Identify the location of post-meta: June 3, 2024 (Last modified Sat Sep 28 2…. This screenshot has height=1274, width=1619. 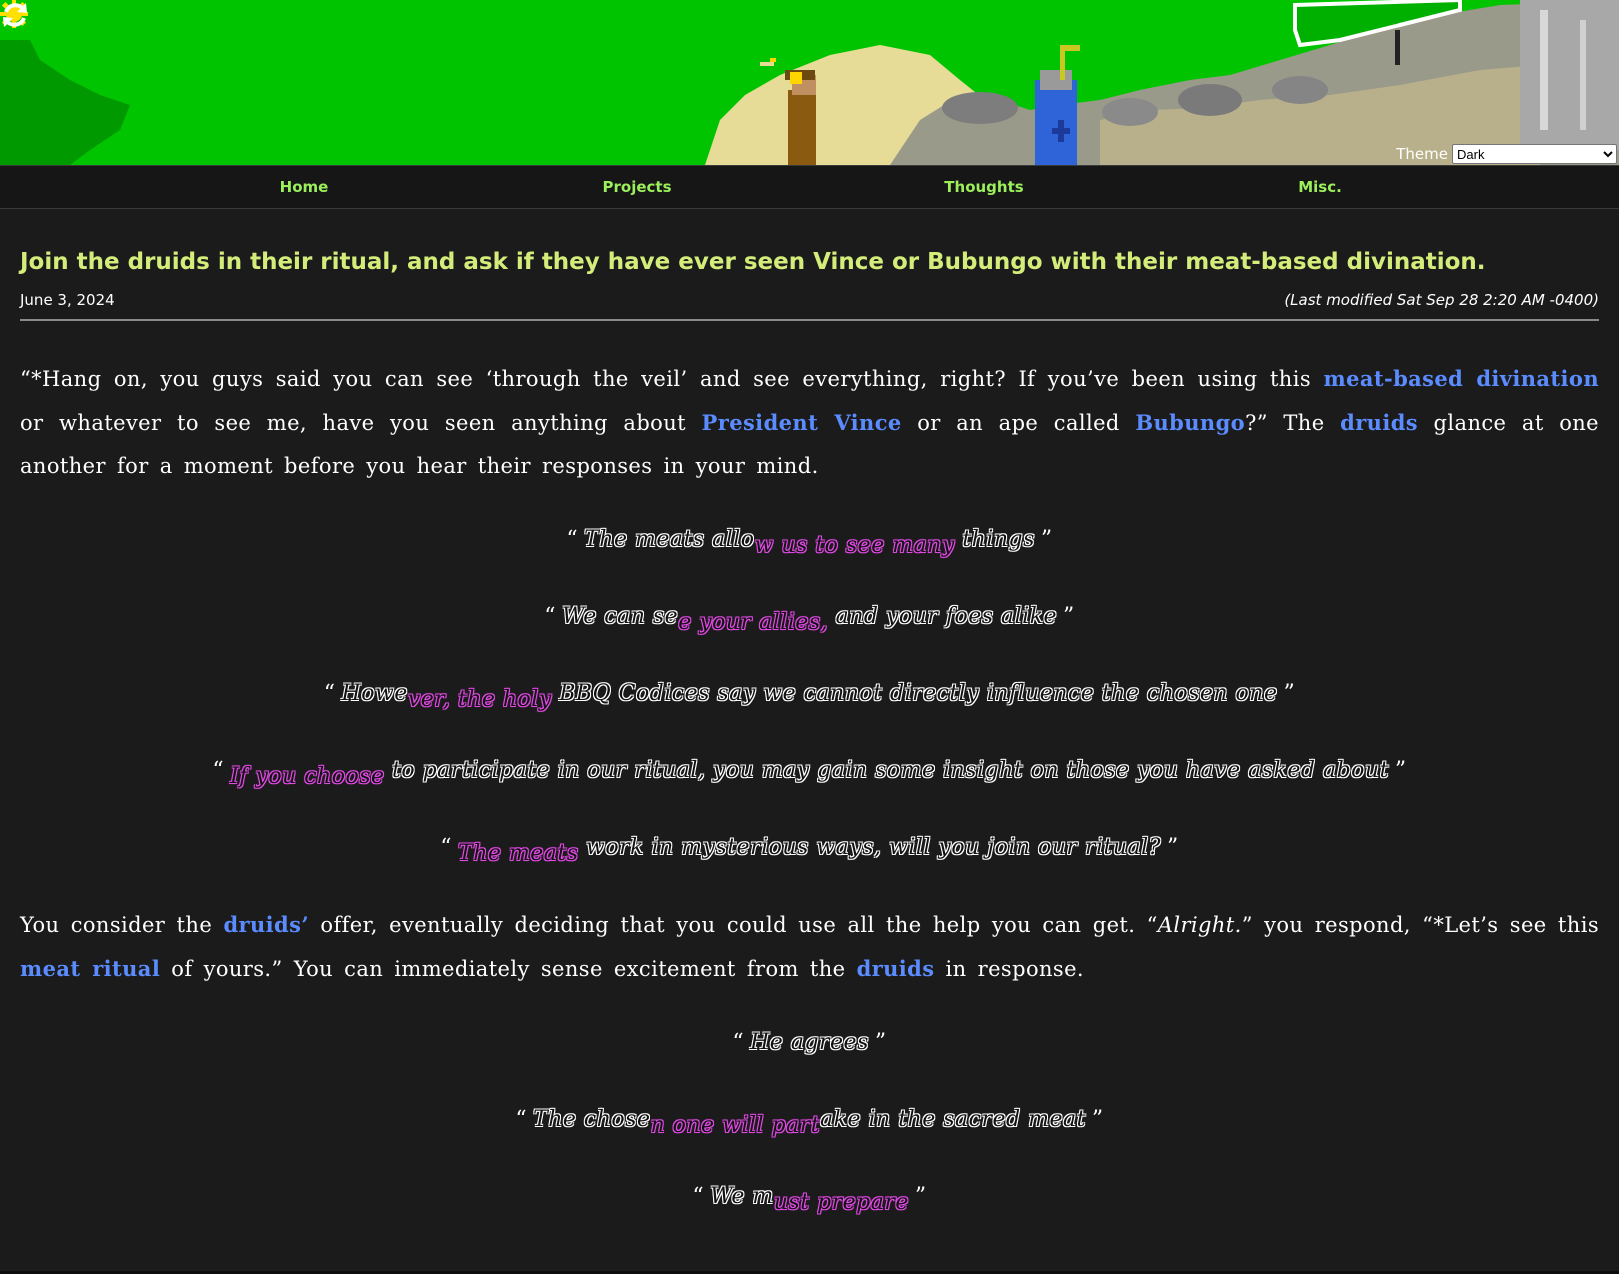
(809, 306).